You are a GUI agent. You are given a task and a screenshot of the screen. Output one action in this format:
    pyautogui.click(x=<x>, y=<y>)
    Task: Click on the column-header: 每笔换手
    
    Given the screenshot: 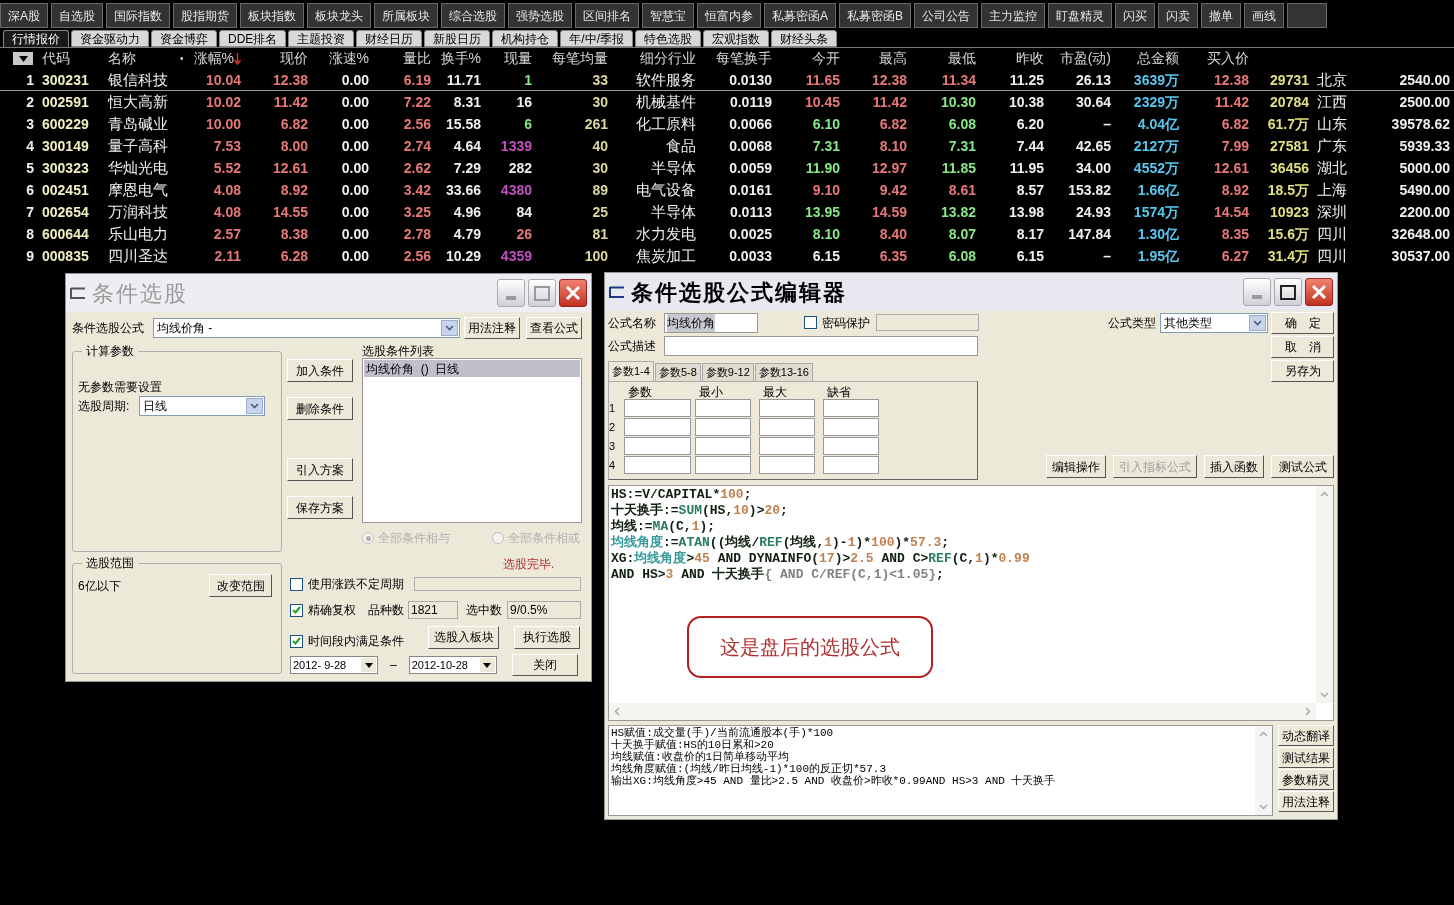 What is the action you would take?
    pyautogui.click(x=744, y=58)
    